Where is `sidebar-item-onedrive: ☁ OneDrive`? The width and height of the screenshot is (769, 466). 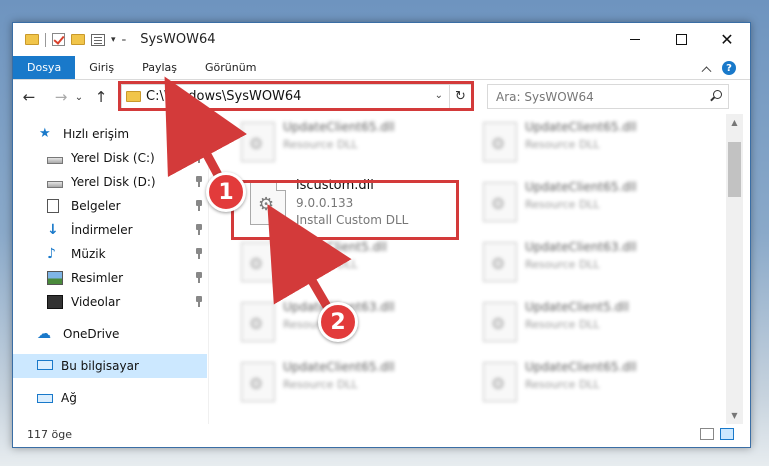
sidebar-item-onedrive: ☁ OneDrive is located at coordinates (110, 334).